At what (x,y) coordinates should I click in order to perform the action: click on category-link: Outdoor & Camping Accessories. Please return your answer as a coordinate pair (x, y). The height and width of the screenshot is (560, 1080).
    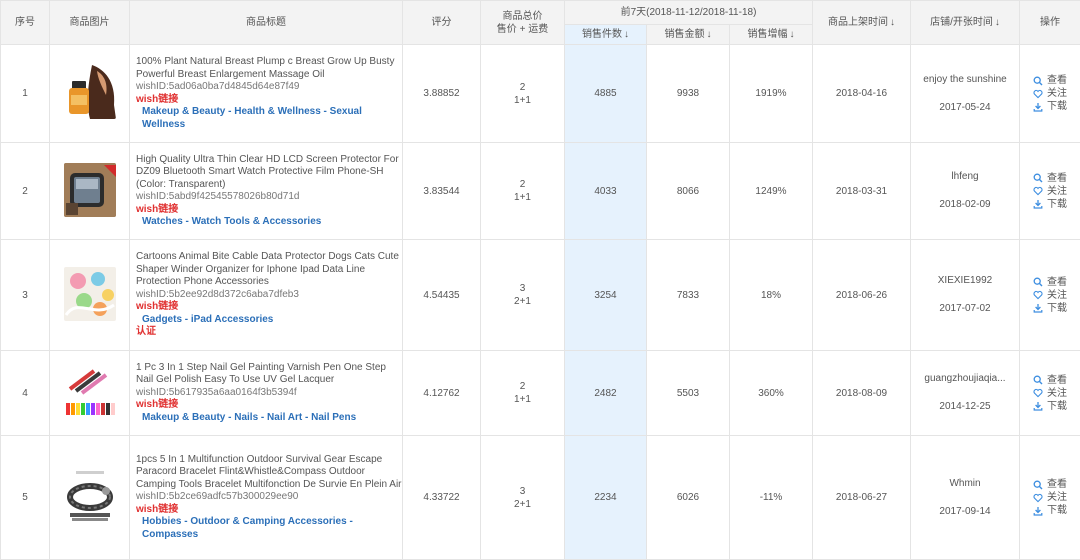
    Looking at the image, I should click on (268, 521).